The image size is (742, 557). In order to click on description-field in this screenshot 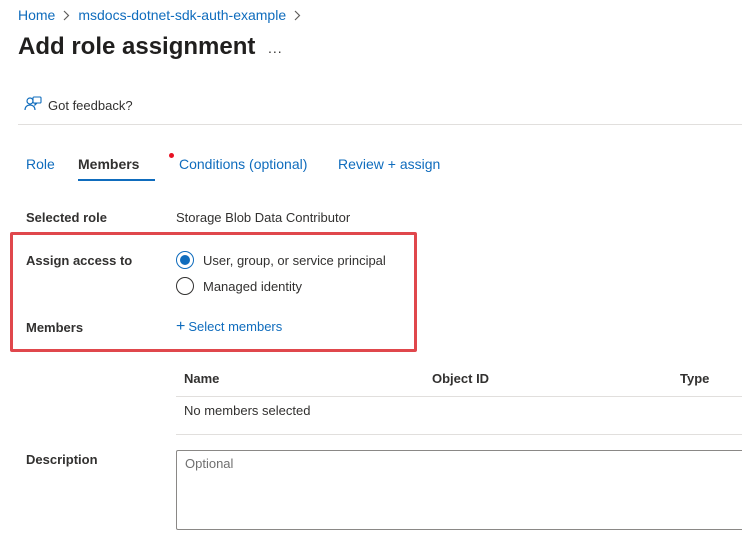, I will do `click(459, 490)`.